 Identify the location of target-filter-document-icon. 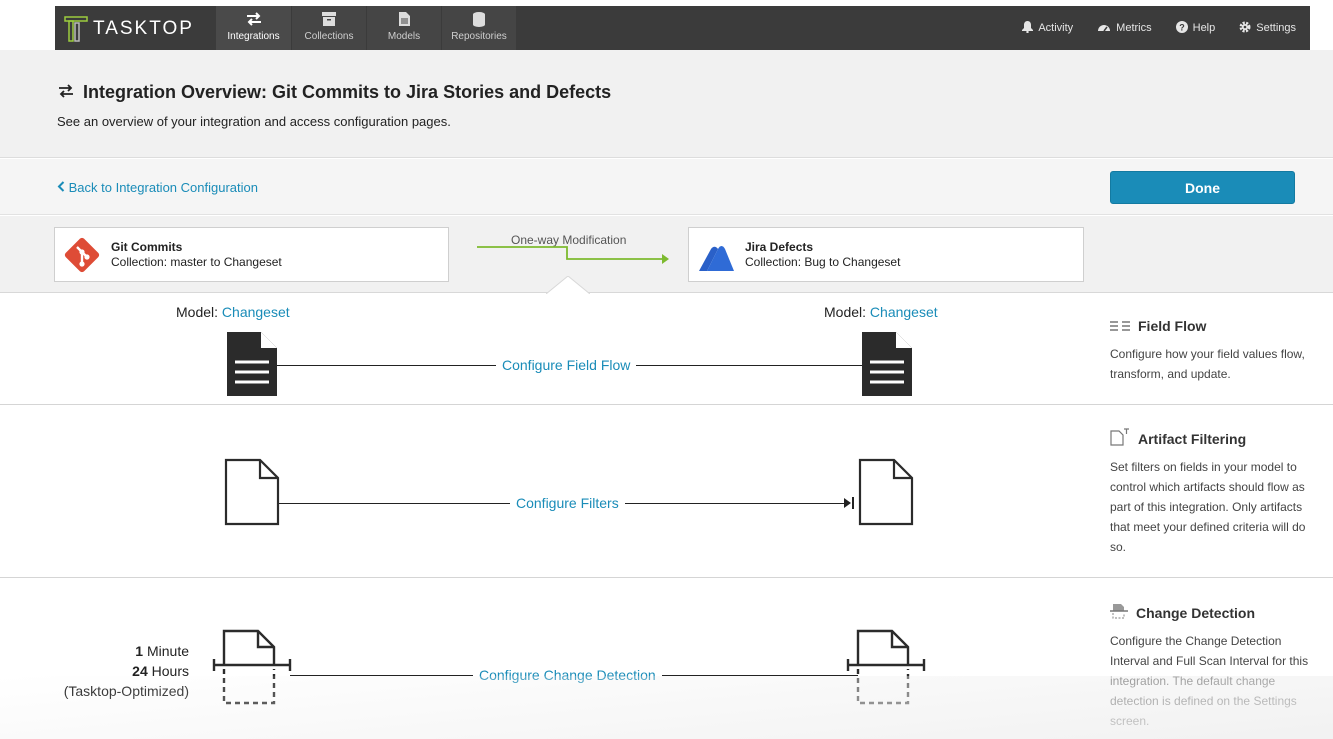
(886, 492).